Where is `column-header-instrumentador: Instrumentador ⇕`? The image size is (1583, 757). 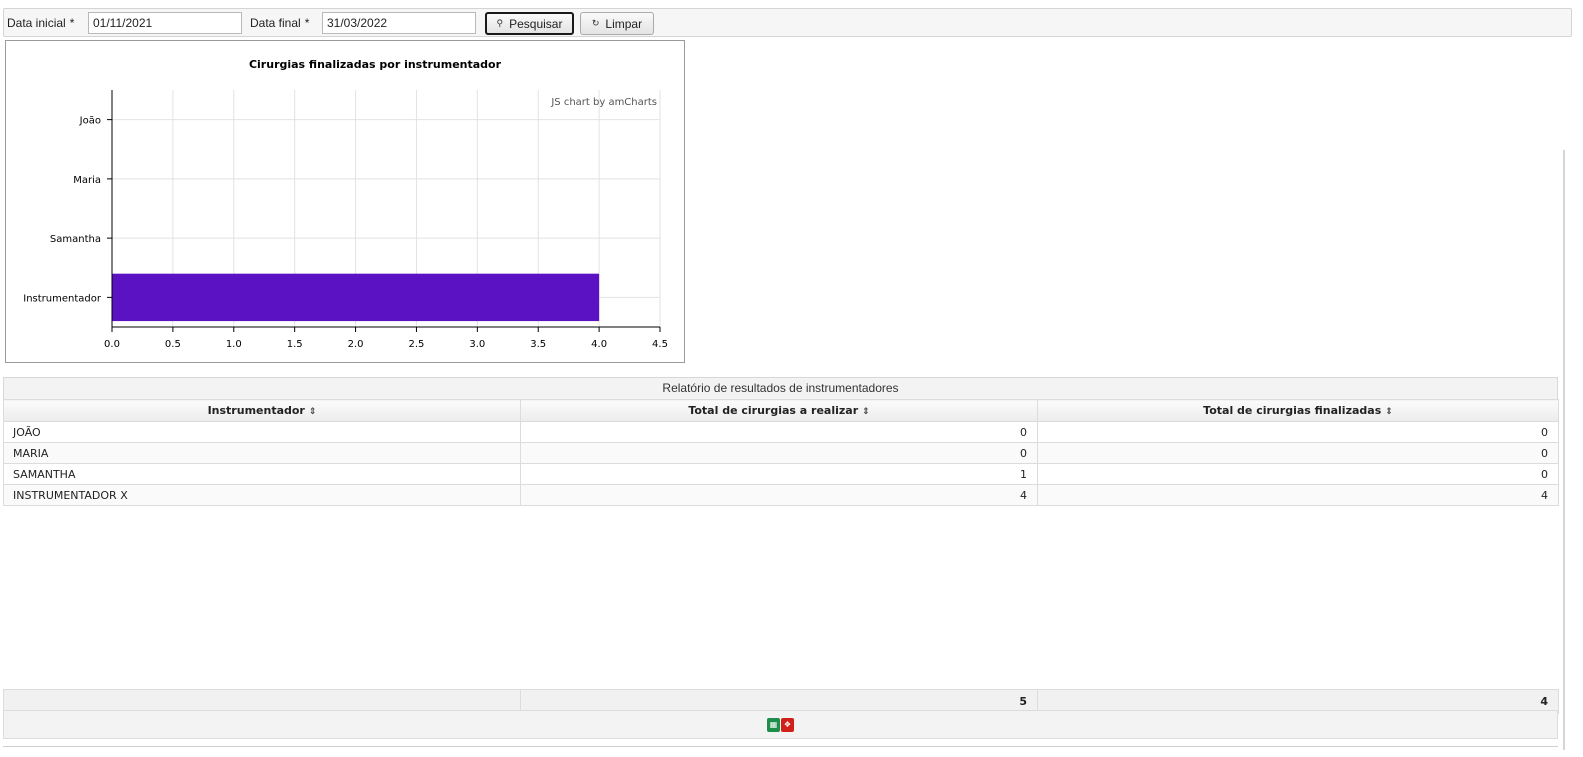
column-header-instrumentador: Instrumentador ⇕ is located at coordinates (262, 410).